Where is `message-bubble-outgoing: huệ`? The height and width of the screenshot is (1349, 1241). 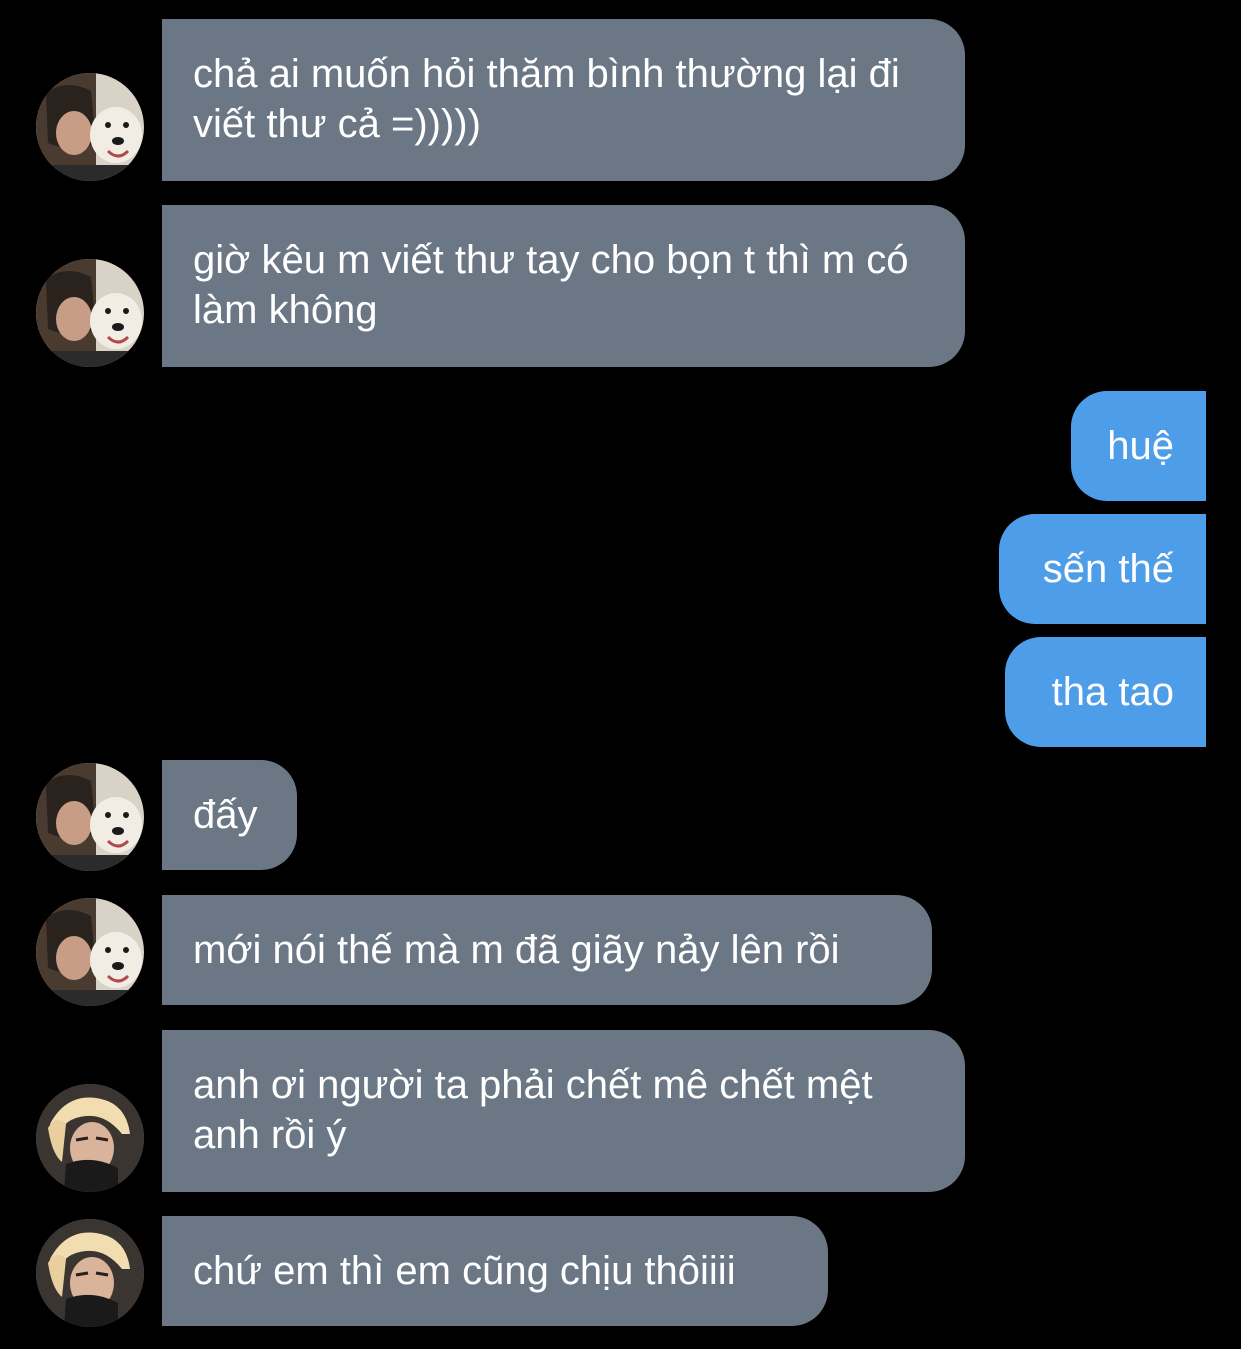 message-bubble-outgoing: huệ is located at coordinates (1138, 446).